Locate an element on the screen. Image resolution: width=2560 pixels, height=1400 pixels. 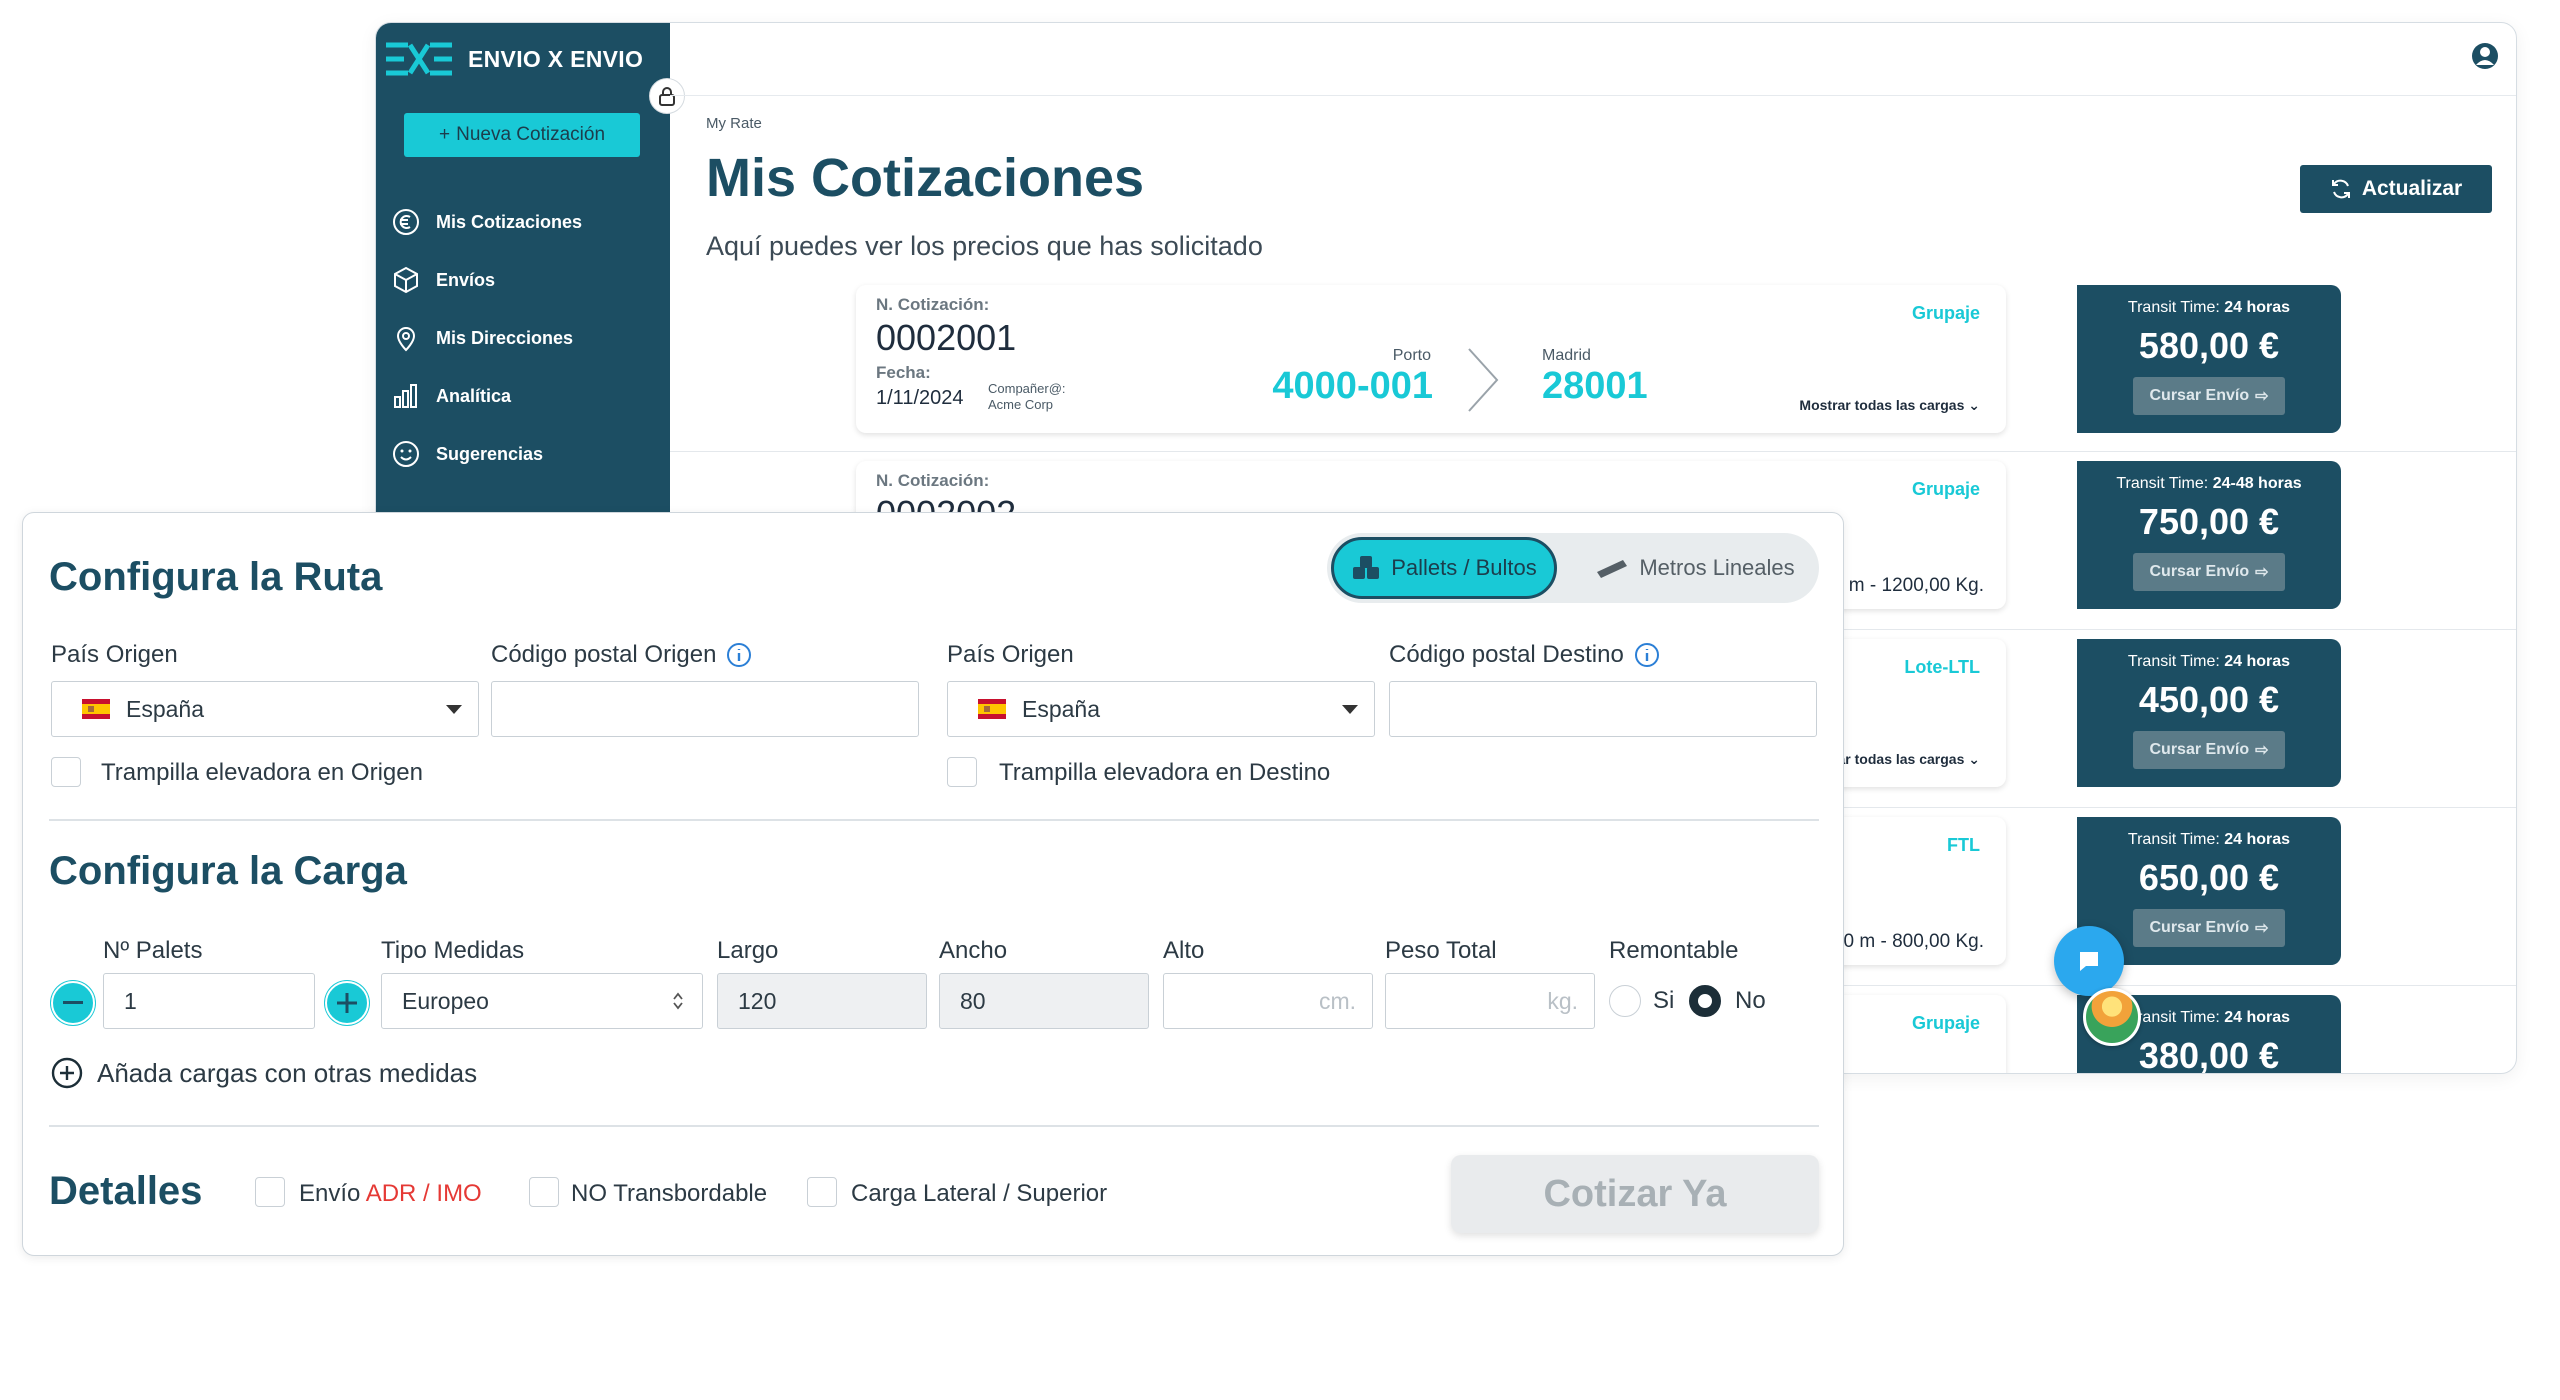
height-label: Alto is located at coordinates (1184, 950).